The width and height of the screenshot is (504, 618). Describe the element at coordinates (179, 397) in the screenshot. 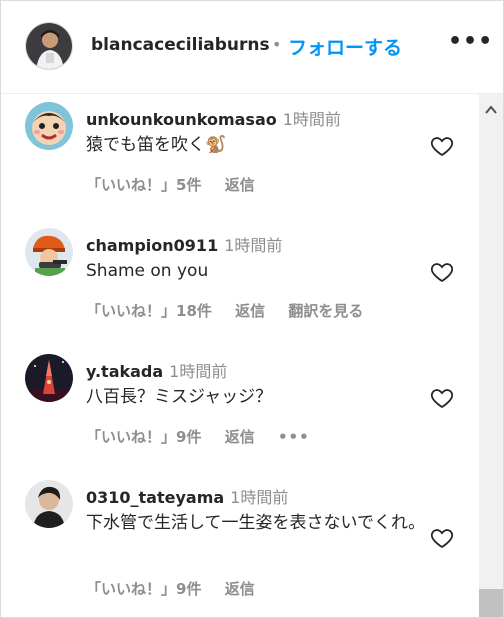

I see `comment-text: 八百長？ミスジャッジ？` at that location.